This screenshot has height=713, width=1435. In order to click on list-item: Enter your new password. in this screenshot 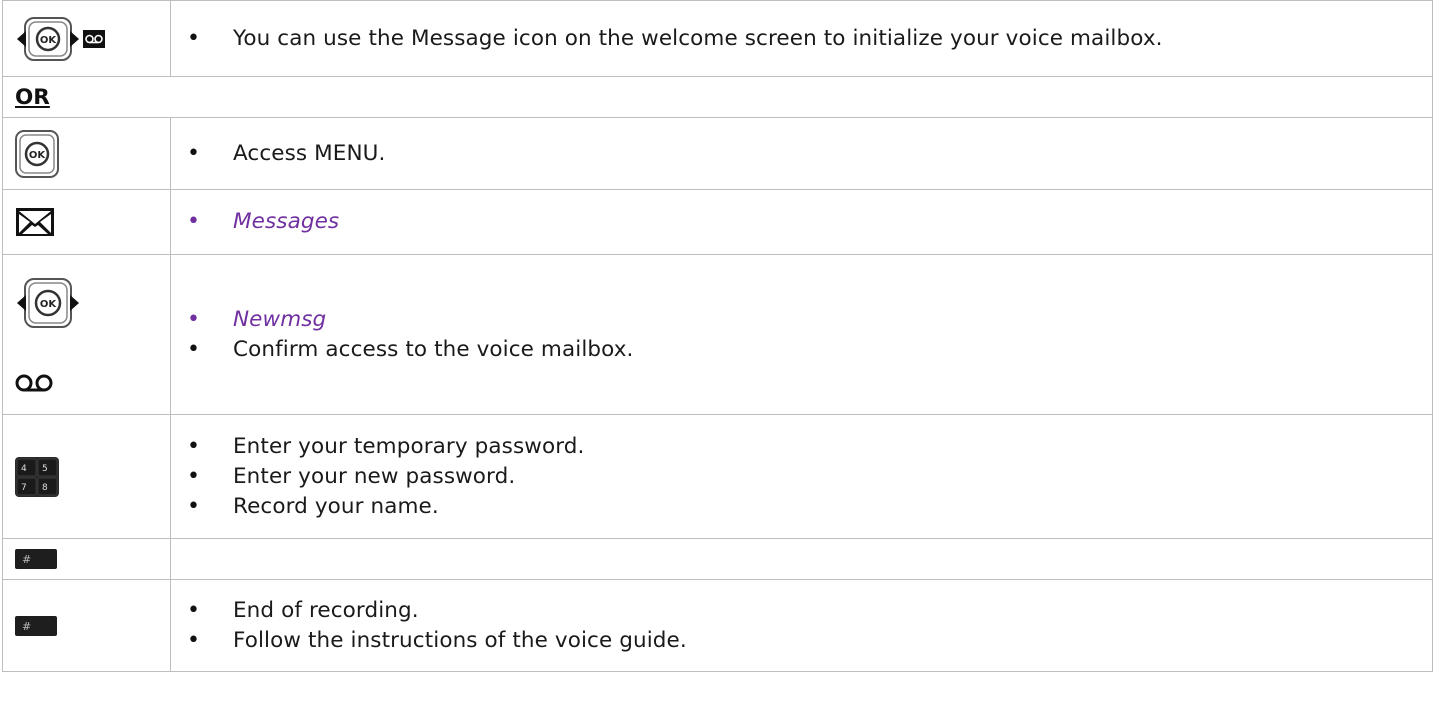, I will do `click(809, 477)`.